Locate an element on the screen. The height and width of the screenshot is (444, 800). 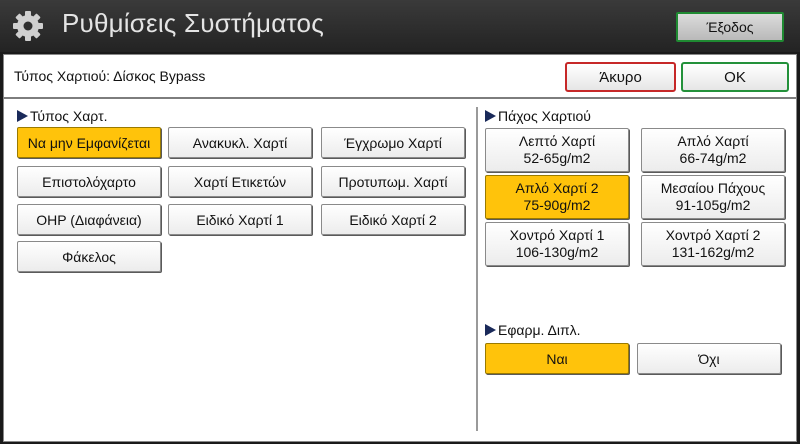
thickness-option-thick-2: Χοντρό Χαρτί 2 131-162g/m2 is located at coordinates (713, 244).